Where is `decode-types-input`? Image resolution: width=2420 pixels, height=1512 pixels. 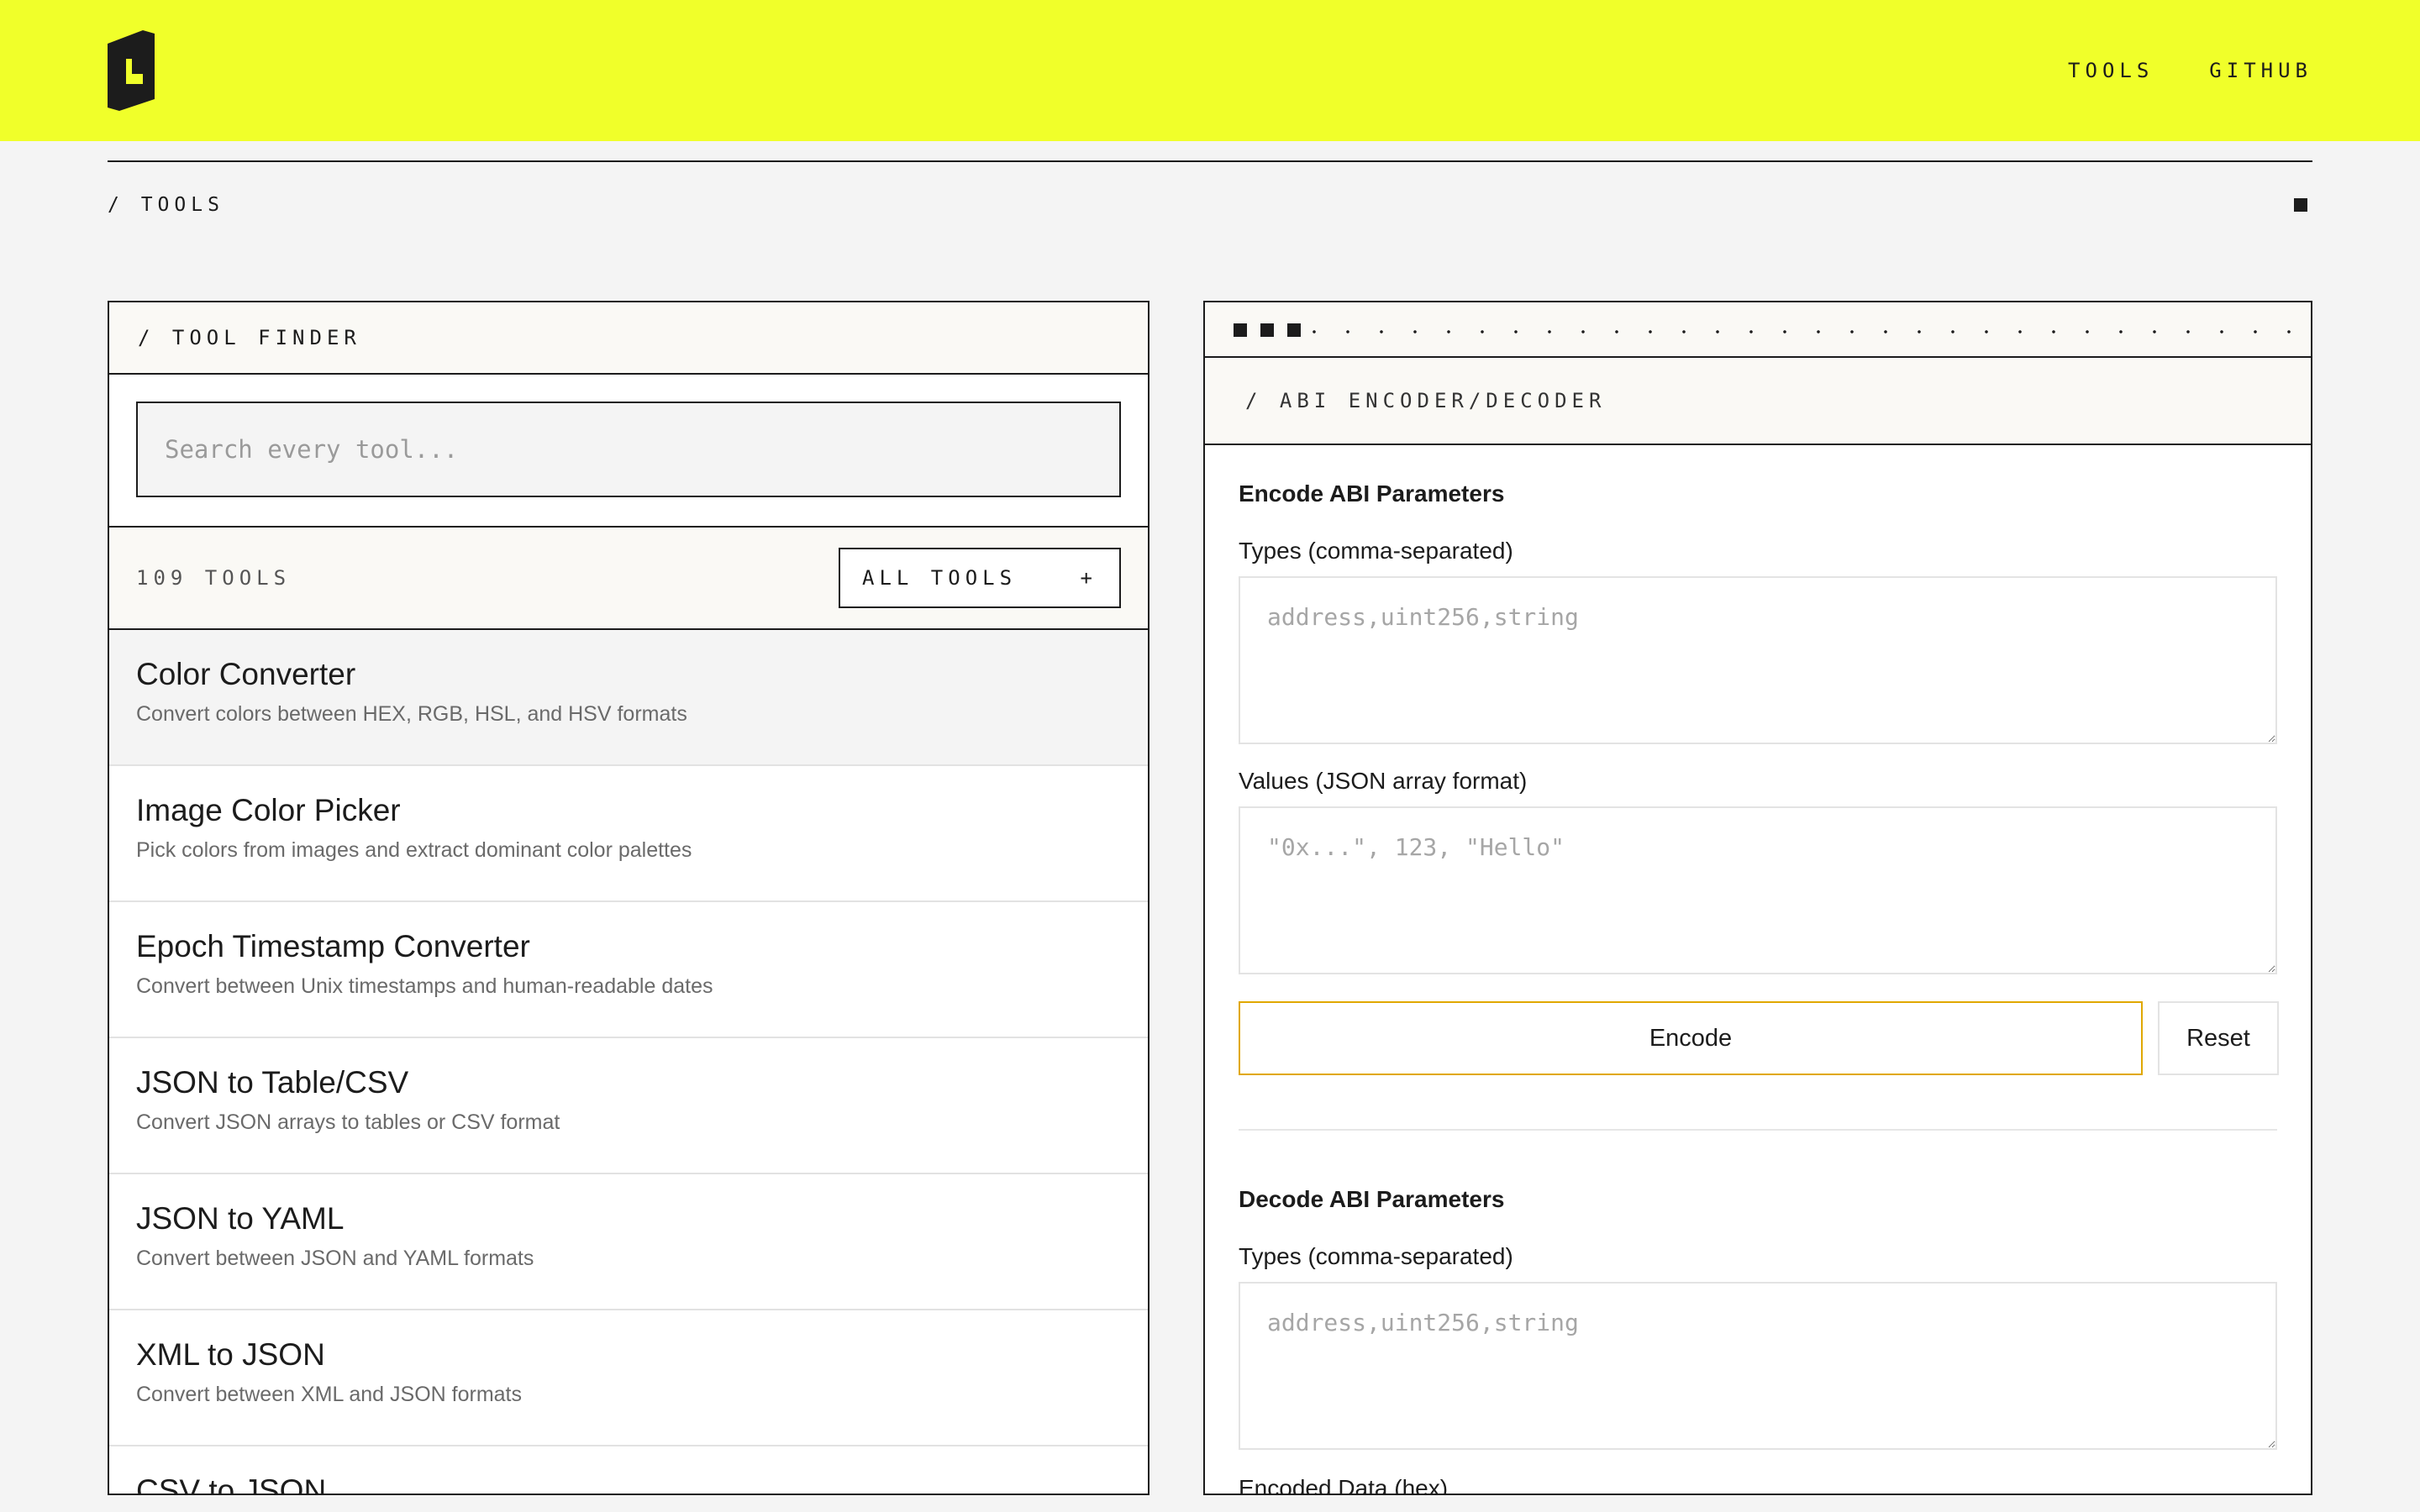
decode-types-input is located at coordinates (1758, 1366).